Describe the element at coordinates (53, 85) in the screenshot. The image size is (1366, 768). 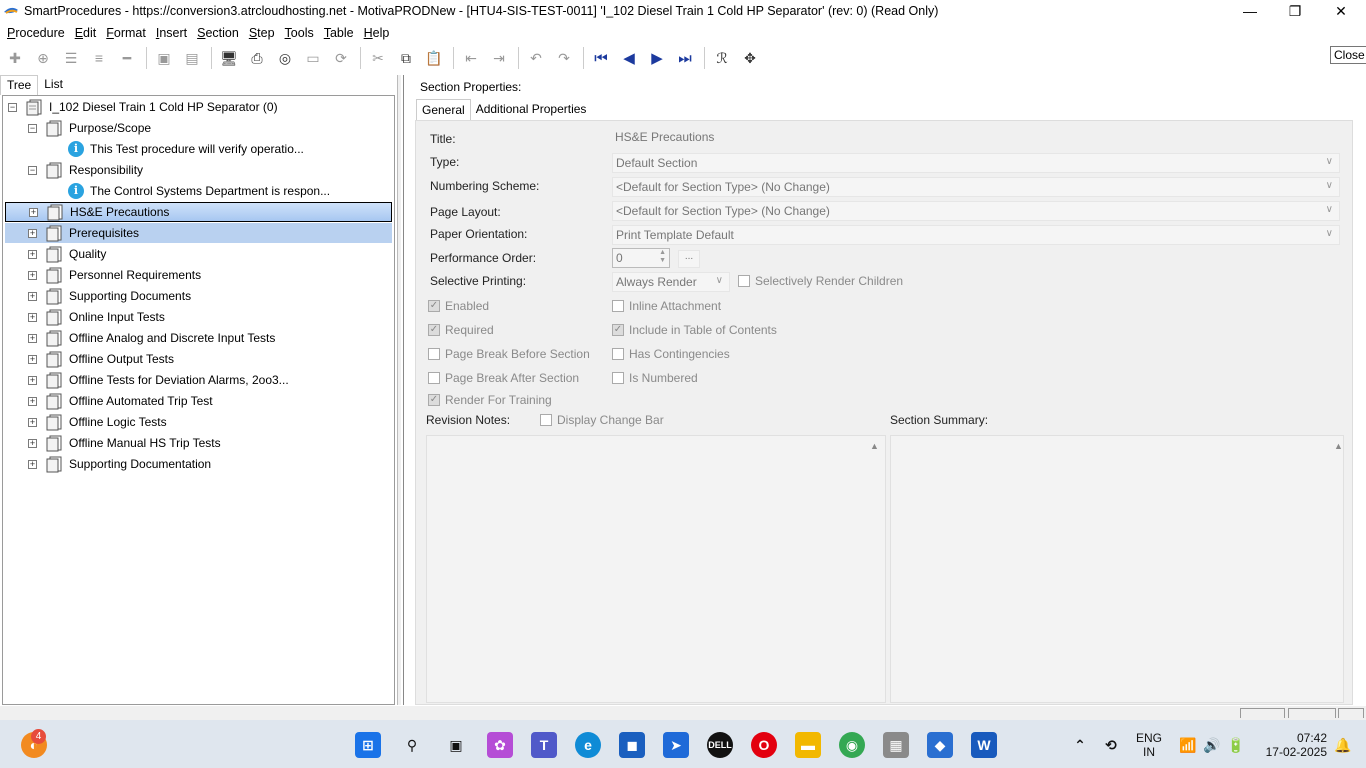
I see `tab-list: List` at that location.